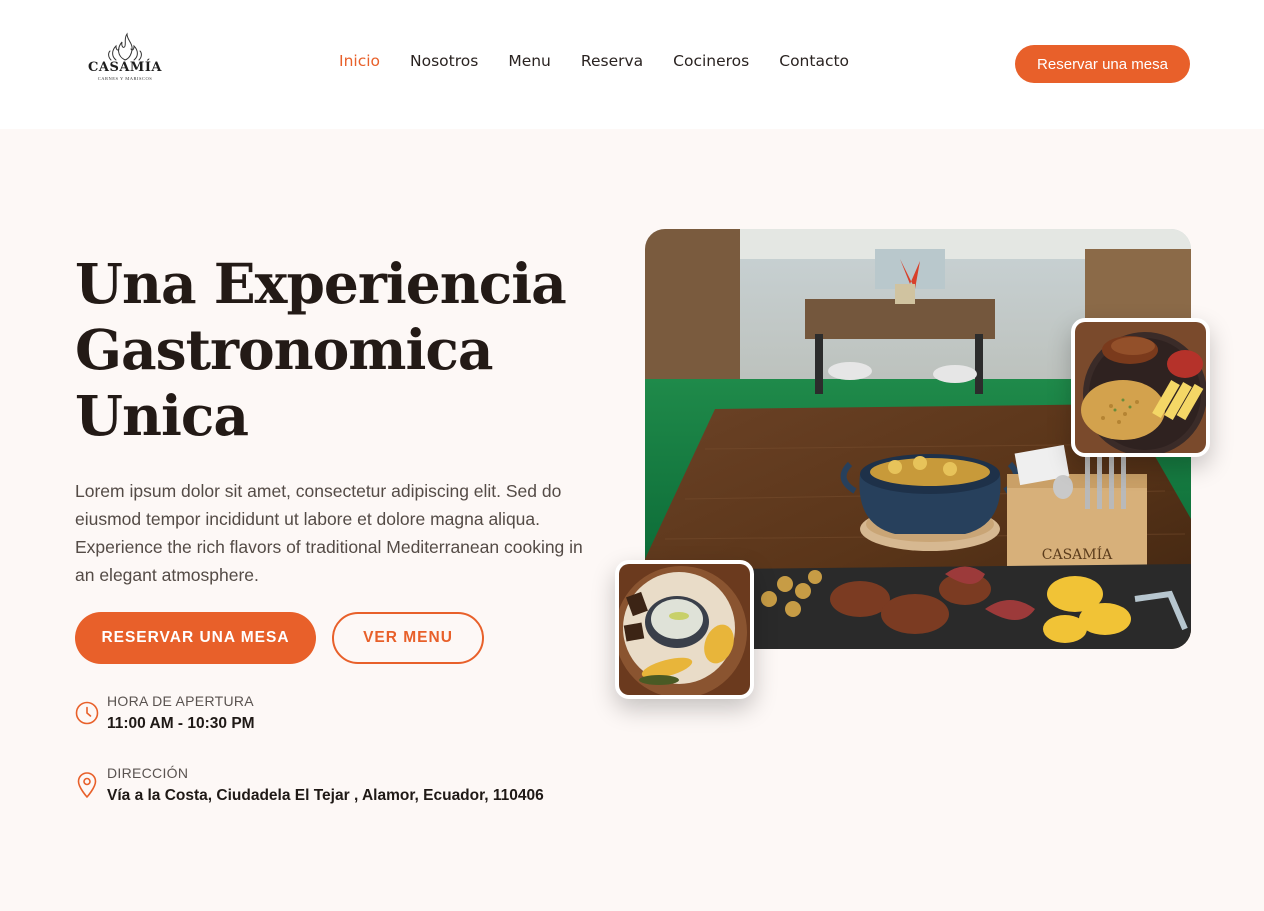 This screenshot has width=1264, height=911. Describe the element at coordinates (162, 415) in the screenshot. I see `hero-title-line-3: Unica` at that location.